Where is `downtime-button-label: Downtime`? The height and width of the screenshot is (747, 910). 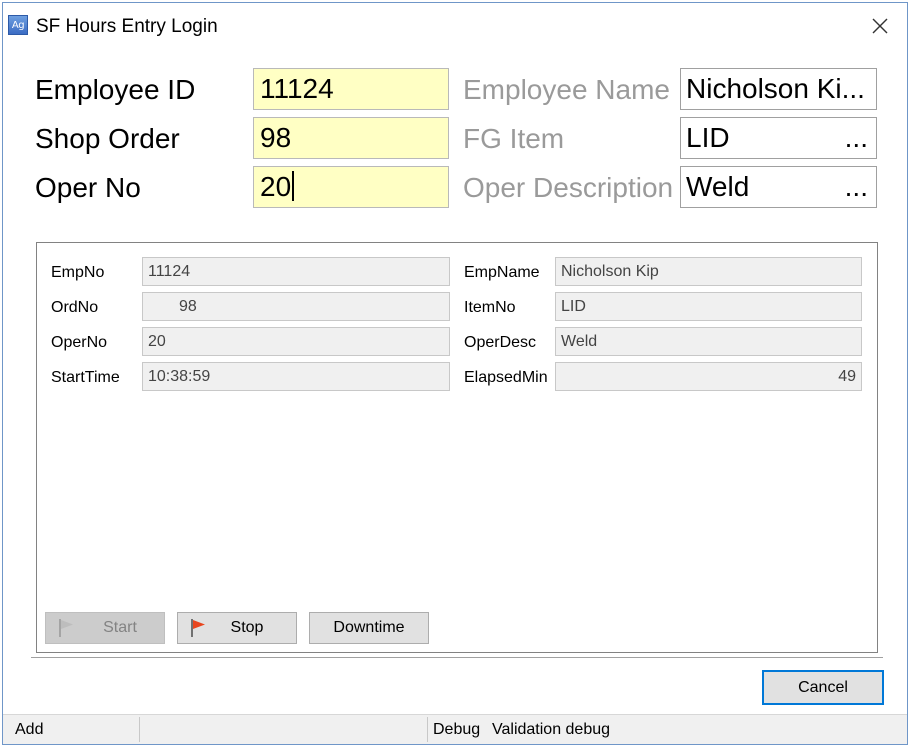
downtime-button-label: Downtime is located at coordinates (369, 627).